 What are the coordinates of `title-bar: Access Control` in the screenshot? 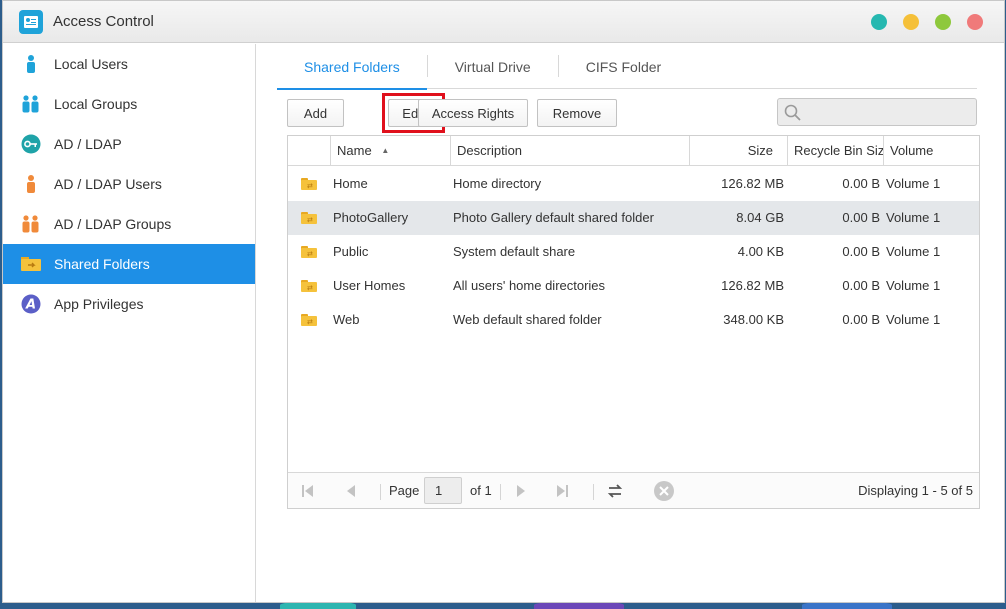 It's located at (503, 22).